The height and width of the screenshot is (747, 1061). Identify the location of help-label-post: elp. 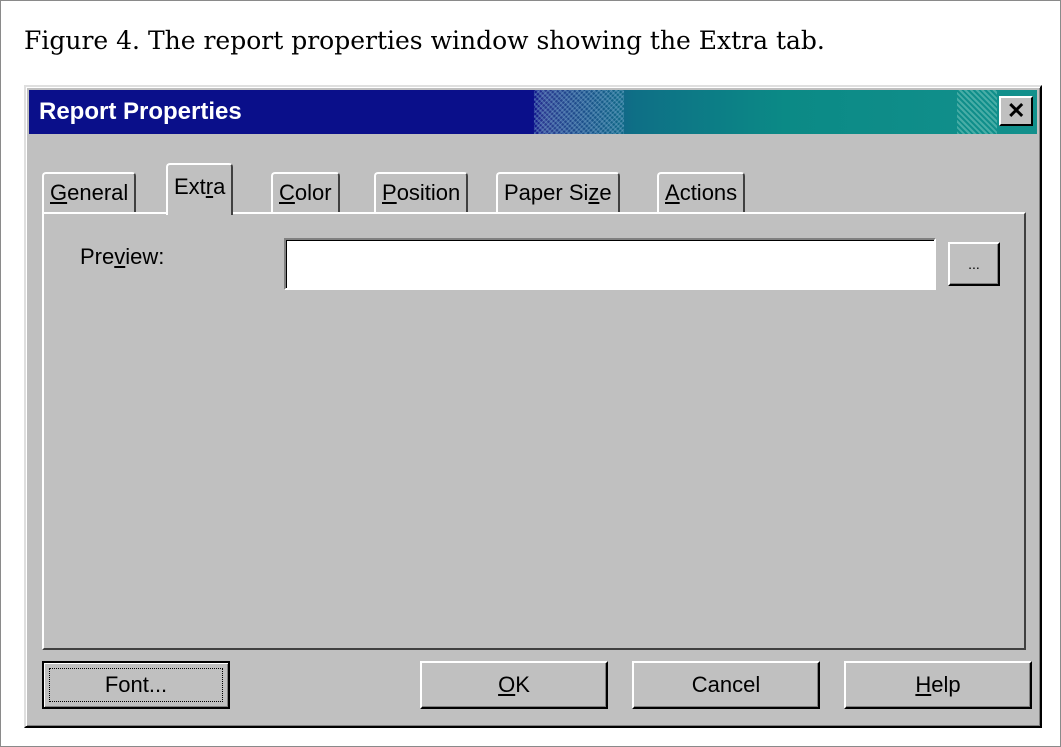
(946, 684).